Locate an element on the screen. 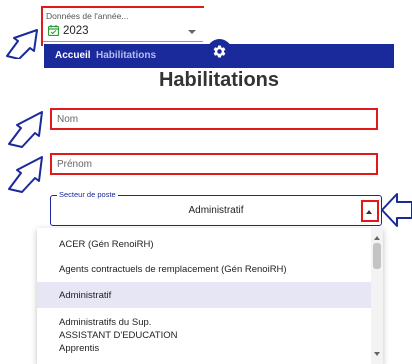  gear-icon is located at coordinates (219, 51).